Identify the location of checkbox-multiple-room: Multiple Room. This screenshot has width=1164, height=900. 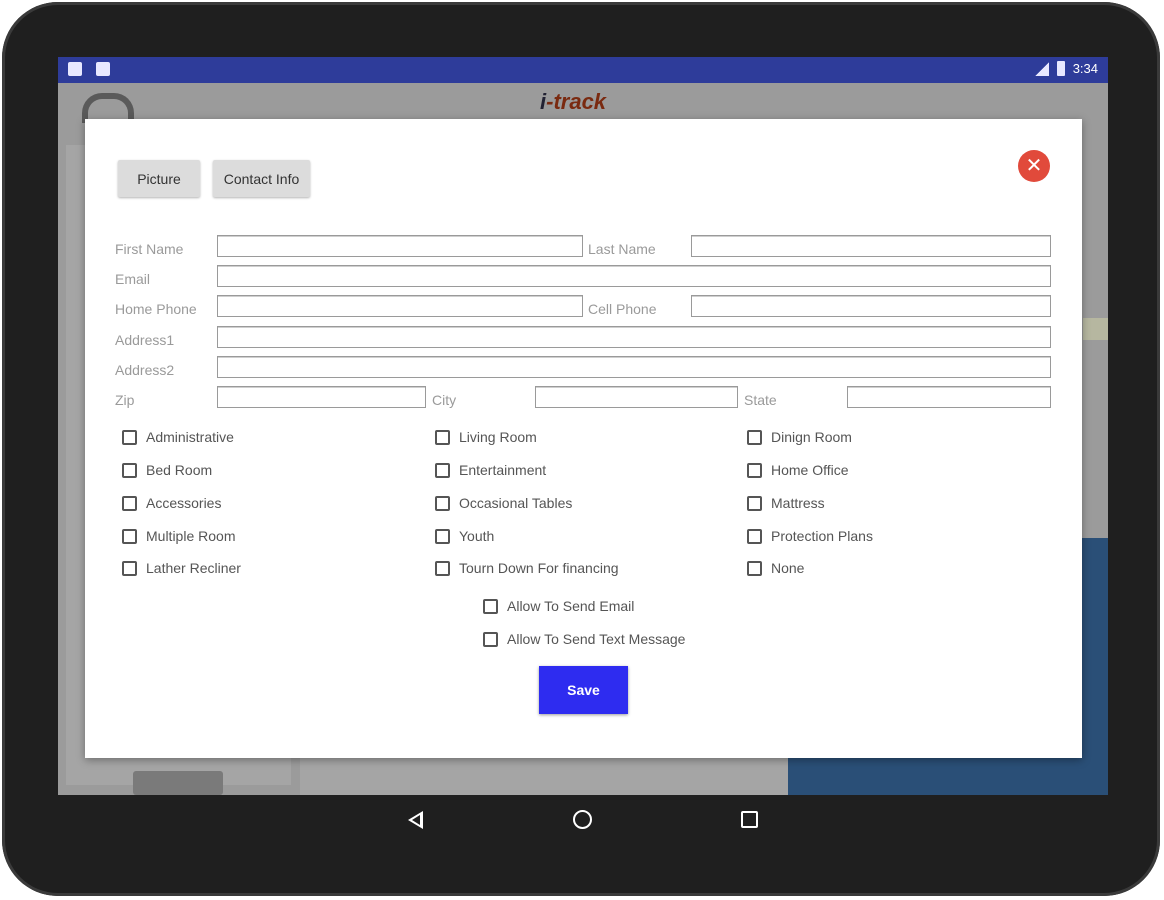
(178, 536).